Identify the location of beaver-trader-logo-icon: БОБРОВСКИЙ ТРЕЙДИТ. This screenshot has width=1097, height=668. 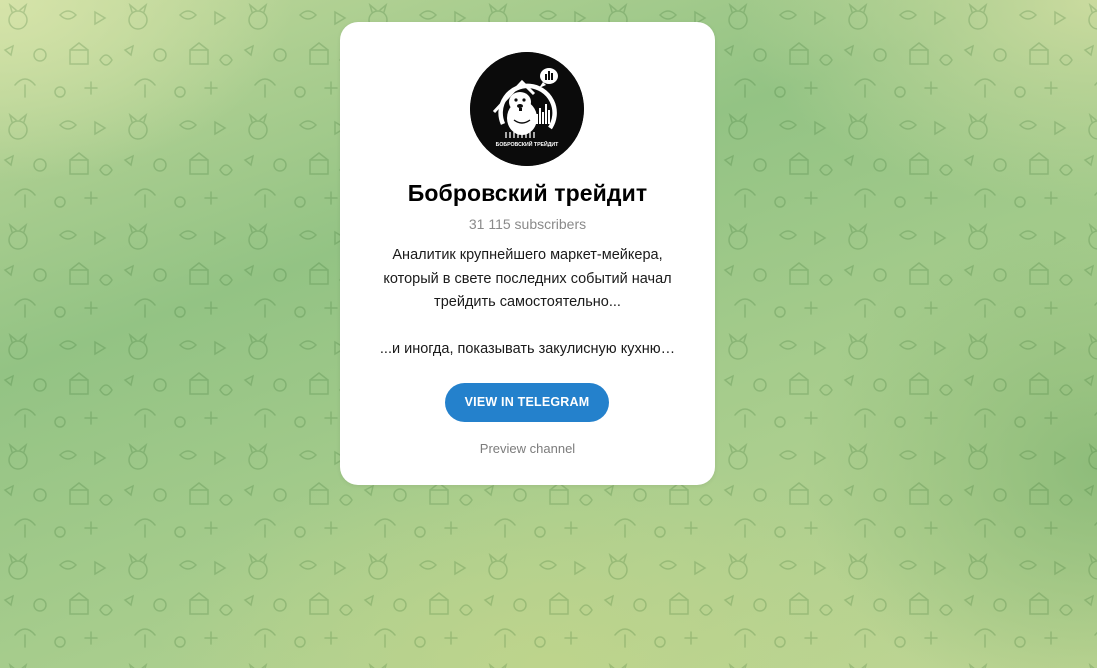
(527, 109).